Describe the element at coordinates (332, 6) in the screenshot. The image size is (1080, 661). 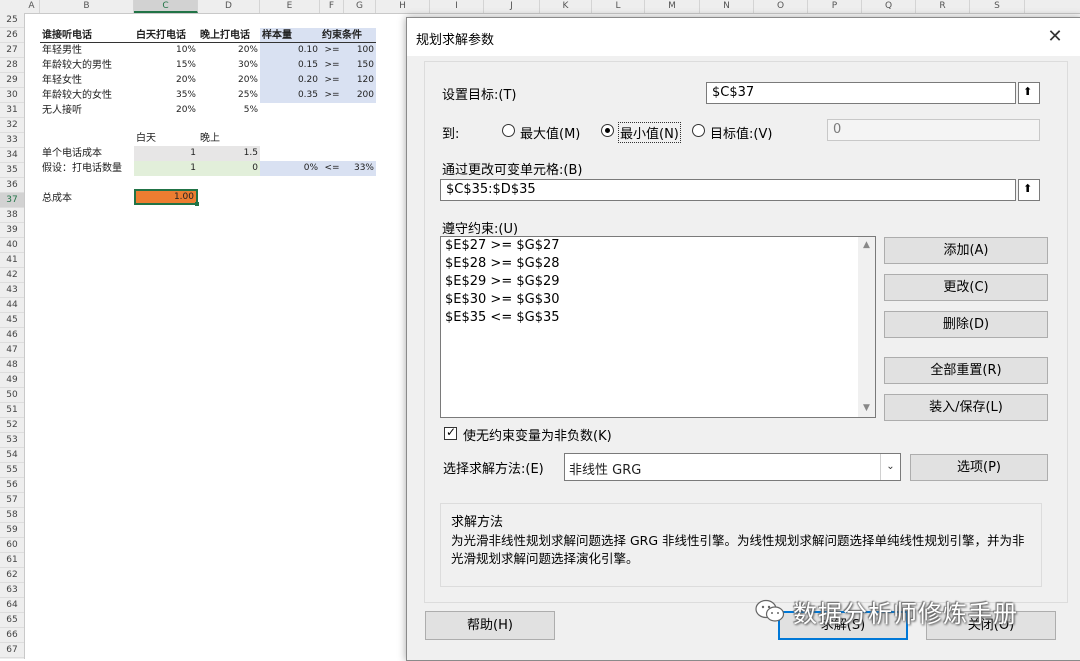
I see `column-header-f: F` at that location.